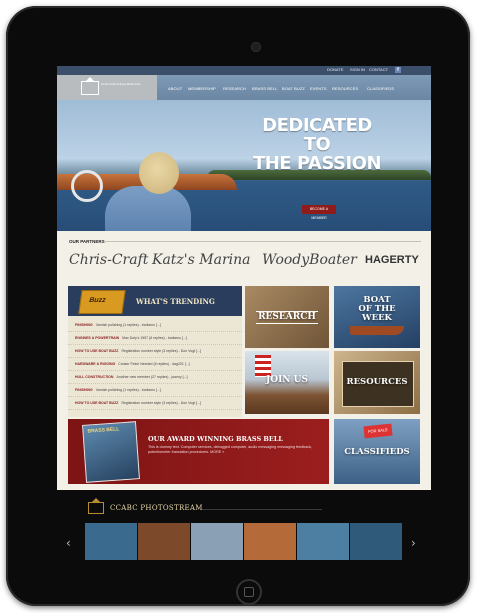  I want to click on topic-category: HULL CONSTRUCTION, so click(94, 377).